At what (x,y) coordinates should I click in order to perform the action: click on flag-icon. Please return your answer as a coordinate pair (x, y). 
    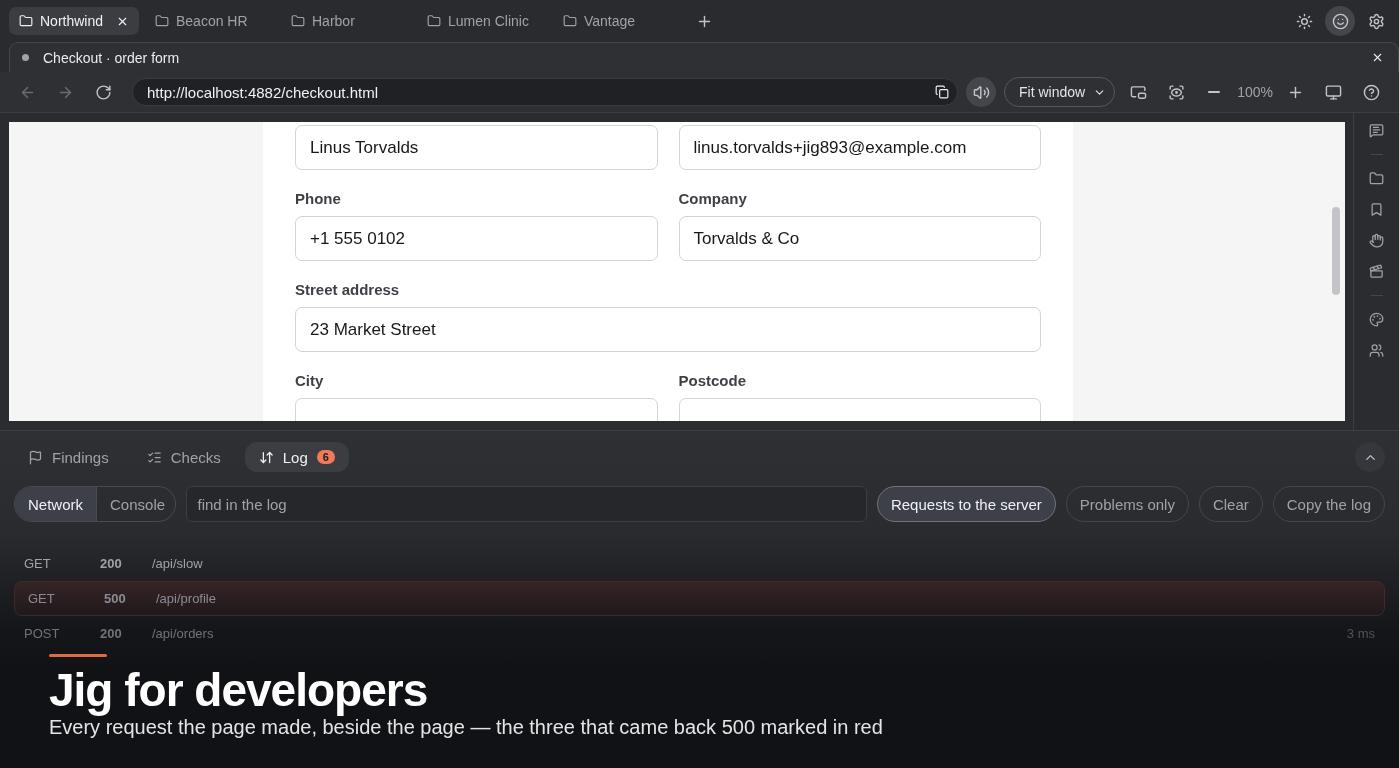
    Looking at the image, I should click on (35, 457).